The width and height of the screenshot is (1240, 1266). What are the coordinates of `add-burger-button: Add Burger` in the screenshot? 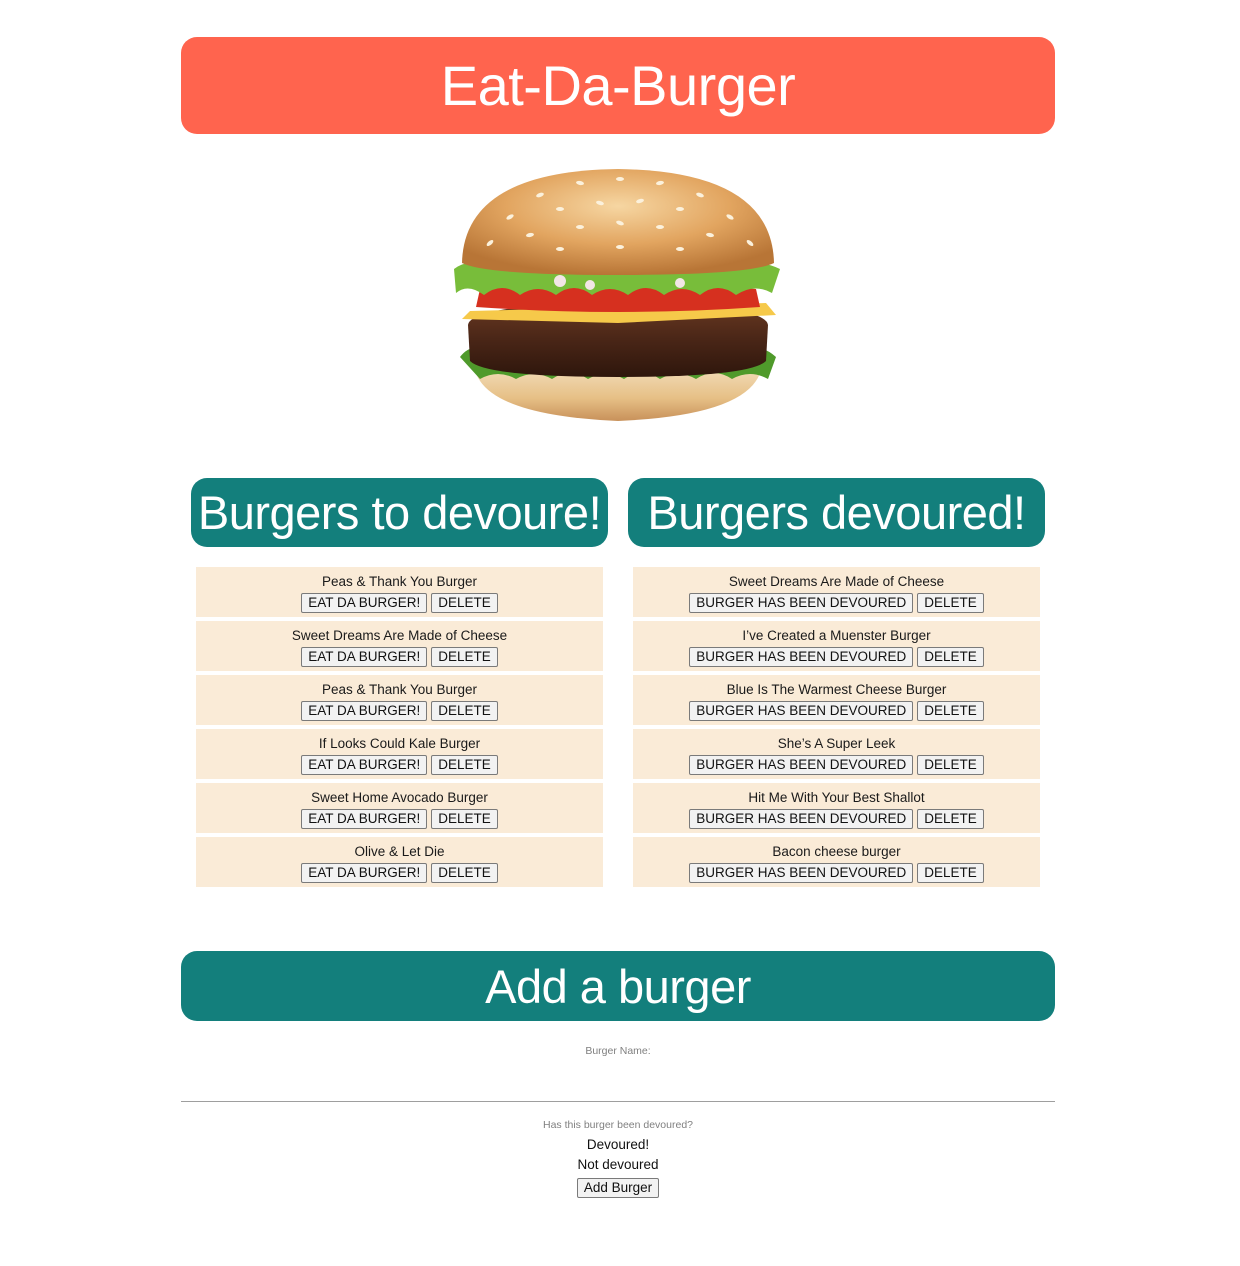 It's located at (618, 1188).